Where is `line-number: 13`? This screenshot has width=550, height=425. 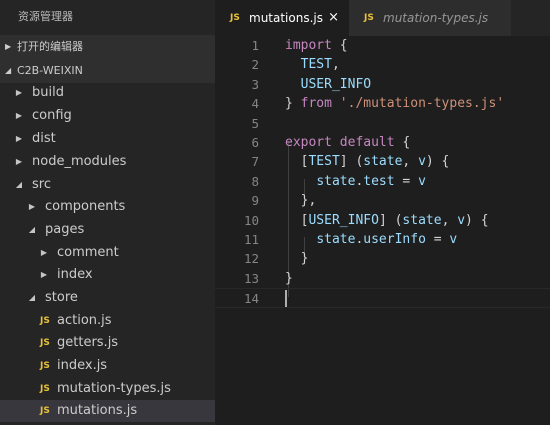
line-number: 13 is located at coordinates (251, 278).